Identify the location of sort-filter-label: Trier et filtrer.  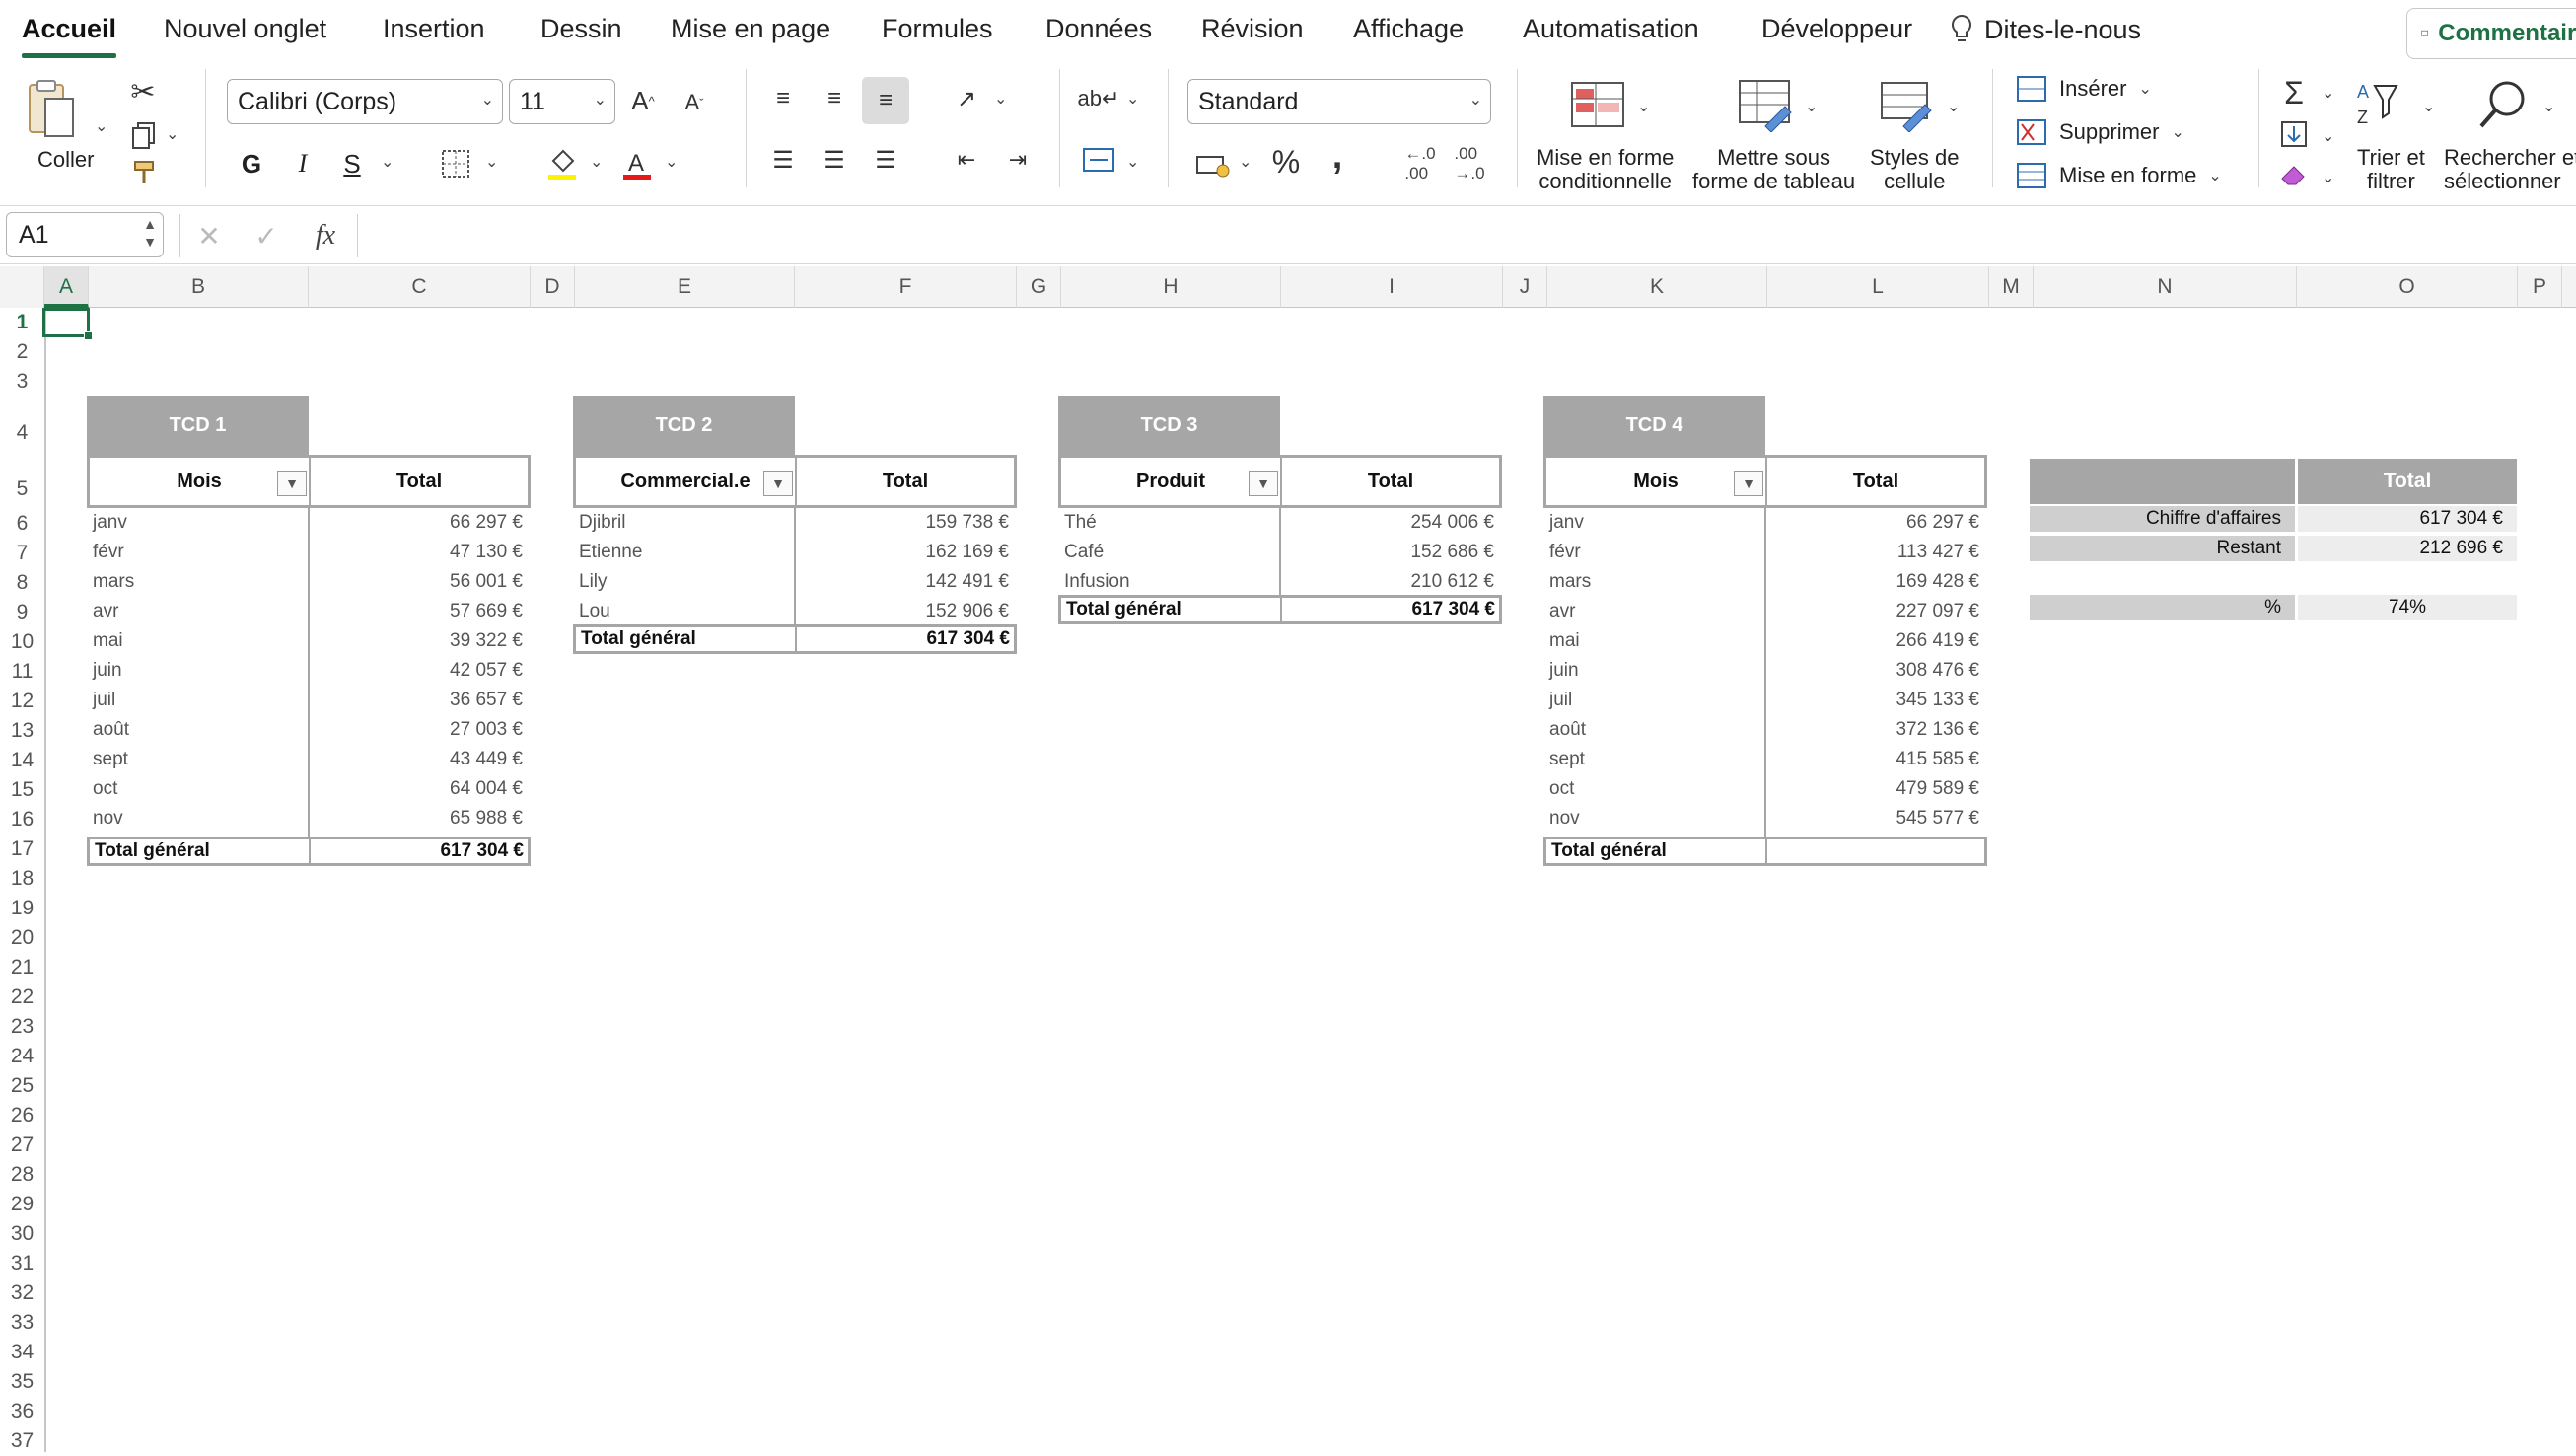
(2391, 169).